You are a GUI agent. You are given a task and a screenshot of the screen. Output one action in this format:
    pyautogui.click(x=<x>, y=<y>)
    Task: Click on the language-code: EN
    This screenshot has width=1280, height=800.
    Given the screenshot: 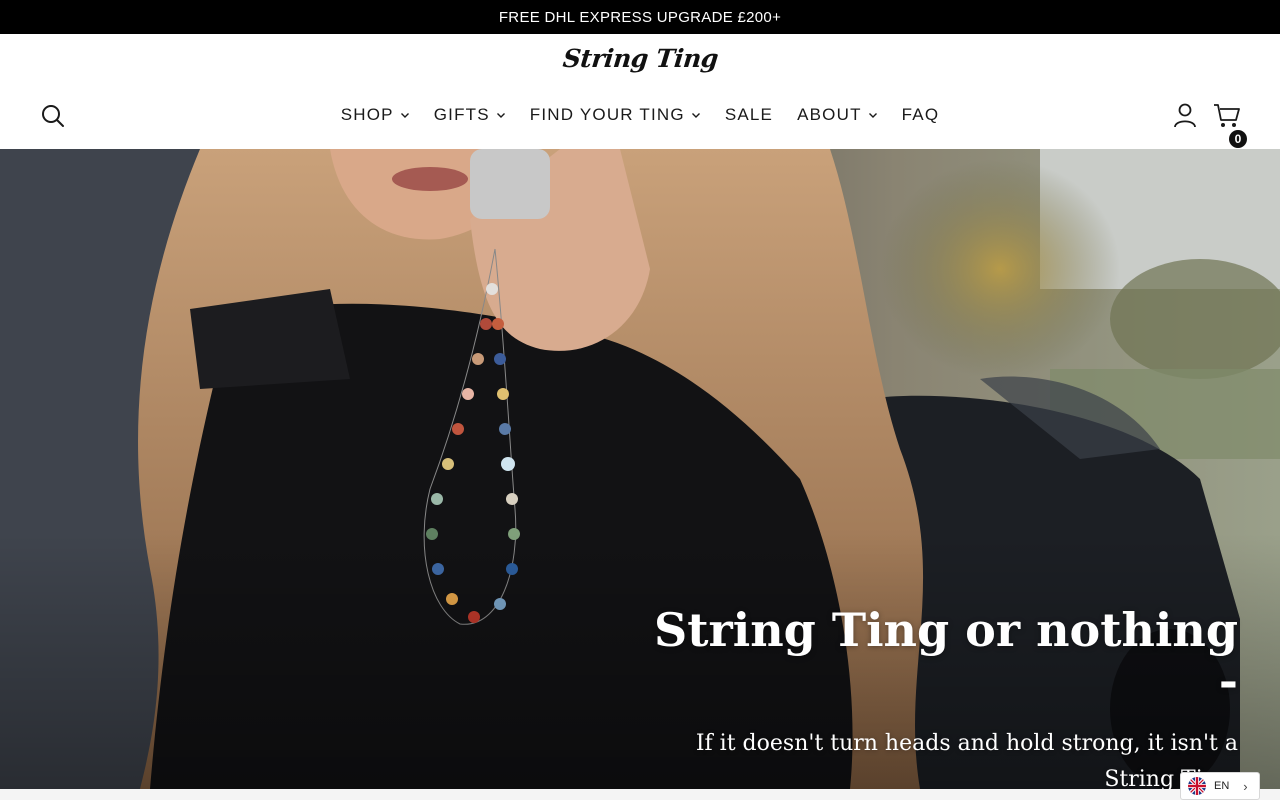 What is the action you would take?
    pyautogui.click(x=1221, y=786)
    